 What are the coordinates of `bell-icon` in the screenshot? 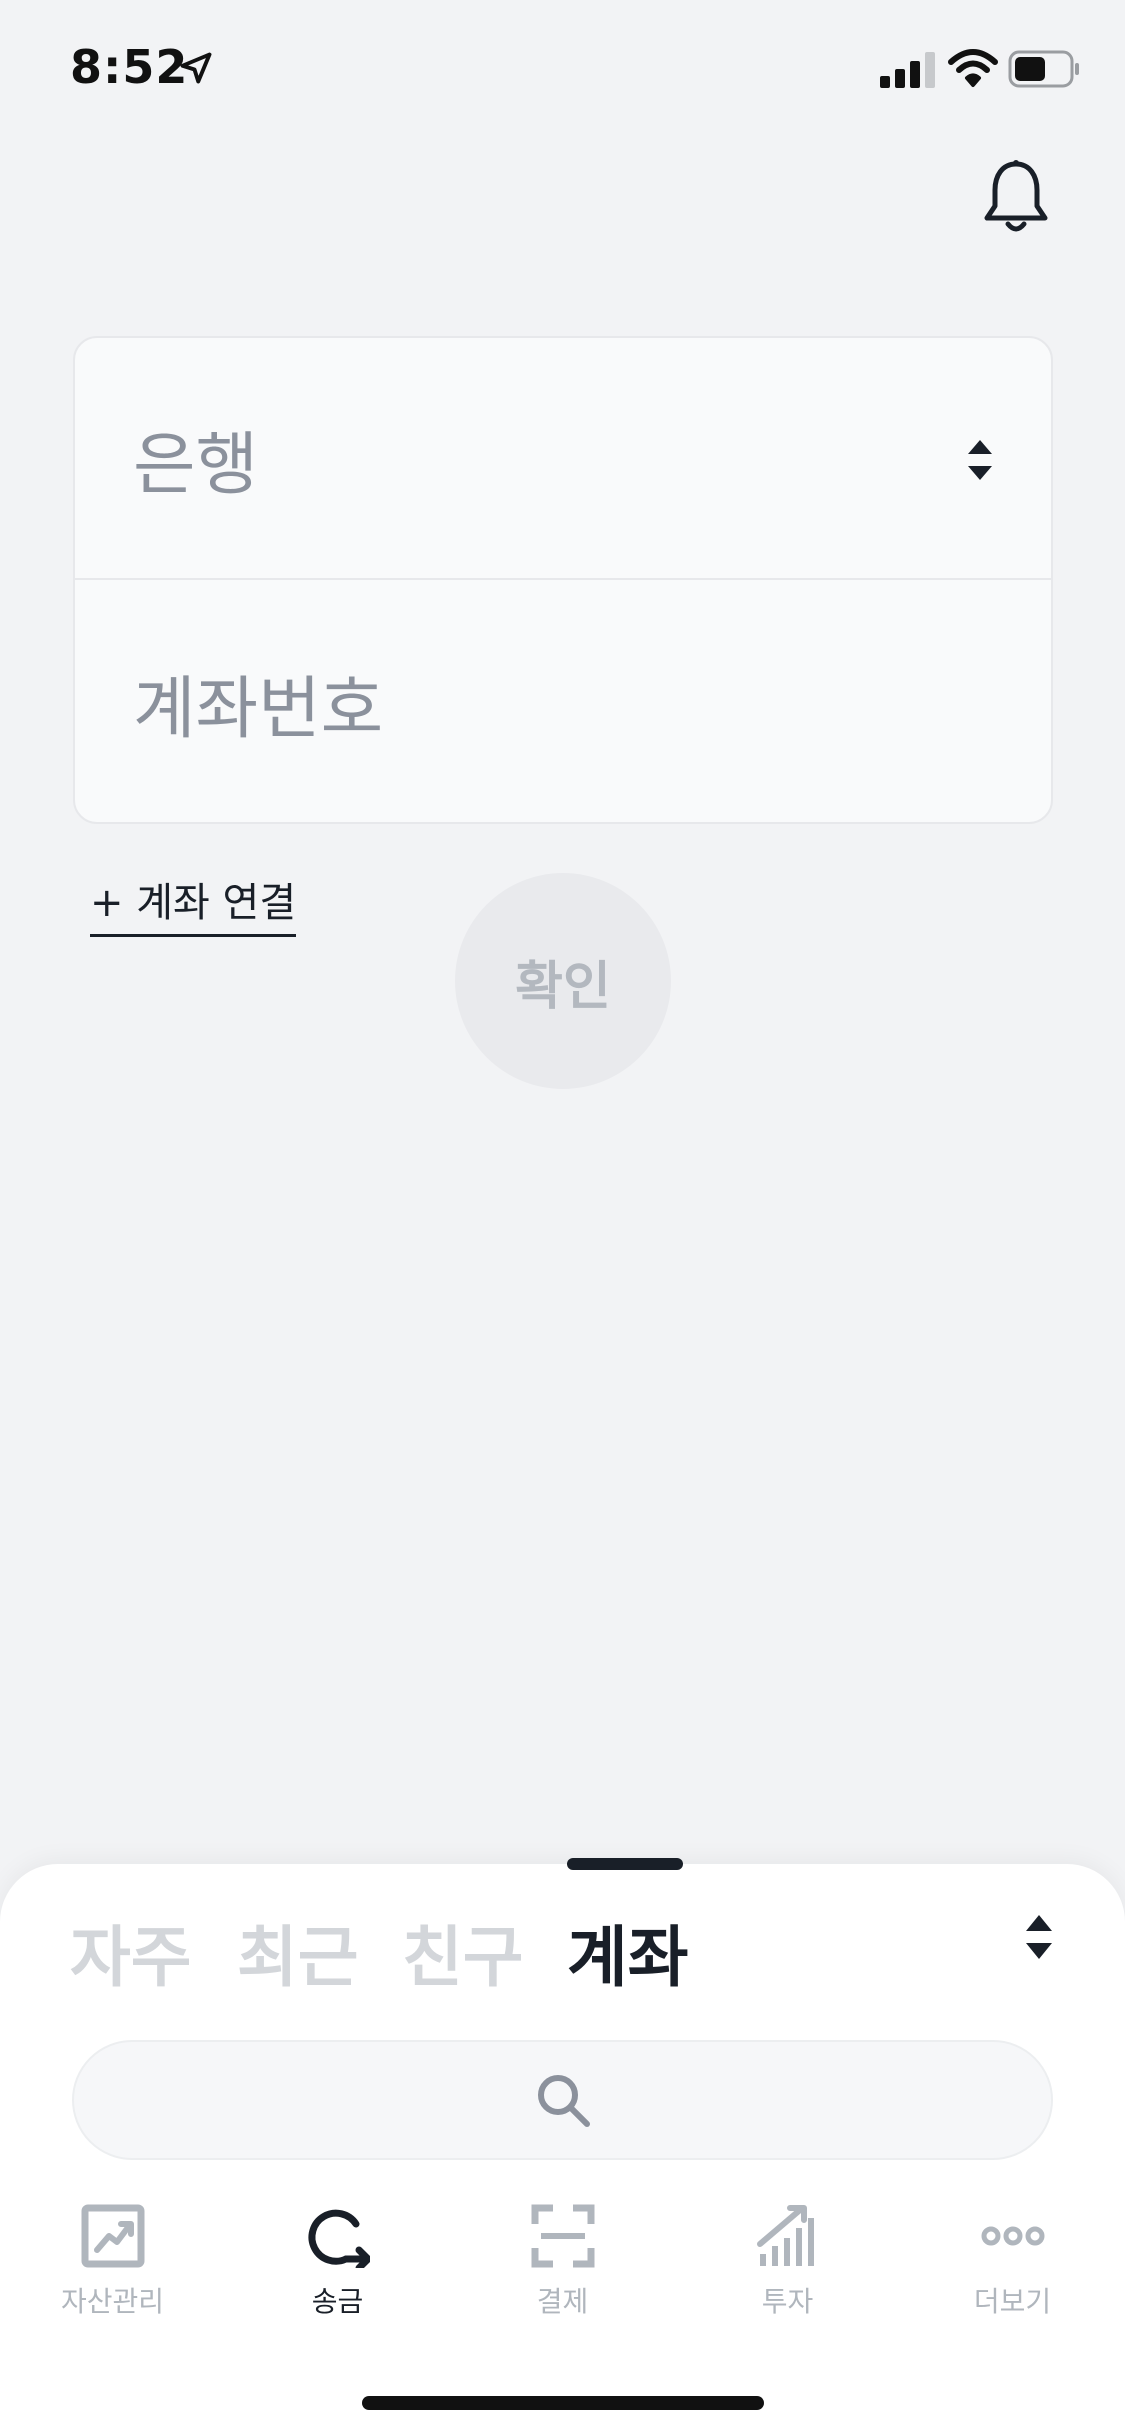 It's located at (1016, 198).